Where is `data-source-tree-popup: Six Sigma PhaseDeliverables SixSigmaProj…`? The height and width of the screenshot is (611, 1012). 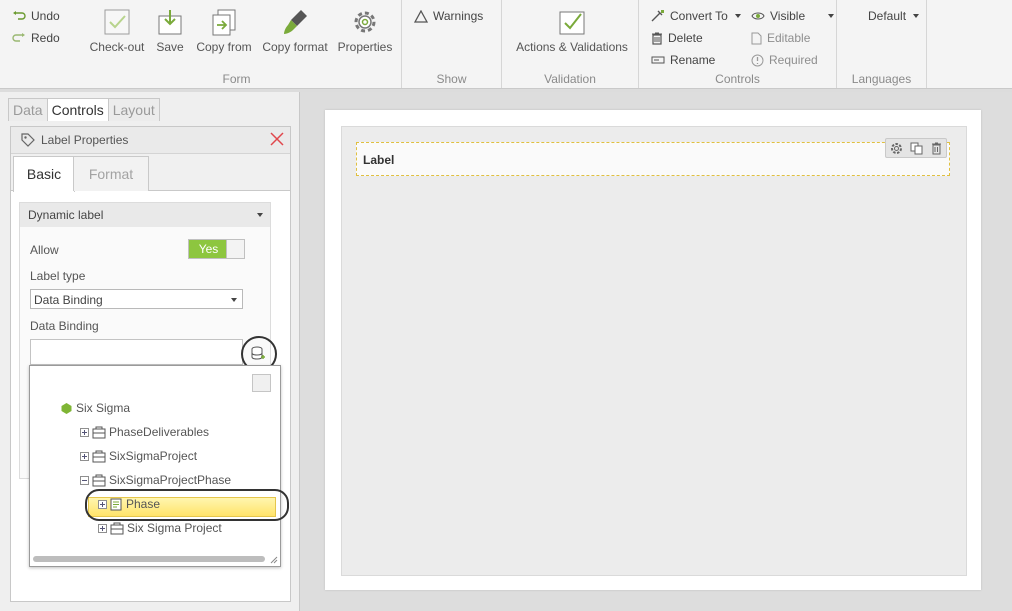 data-source-tree-popup: Six Sigma PhaseDeliverables SixSigmaProj… is located at coordinates (155, 466).